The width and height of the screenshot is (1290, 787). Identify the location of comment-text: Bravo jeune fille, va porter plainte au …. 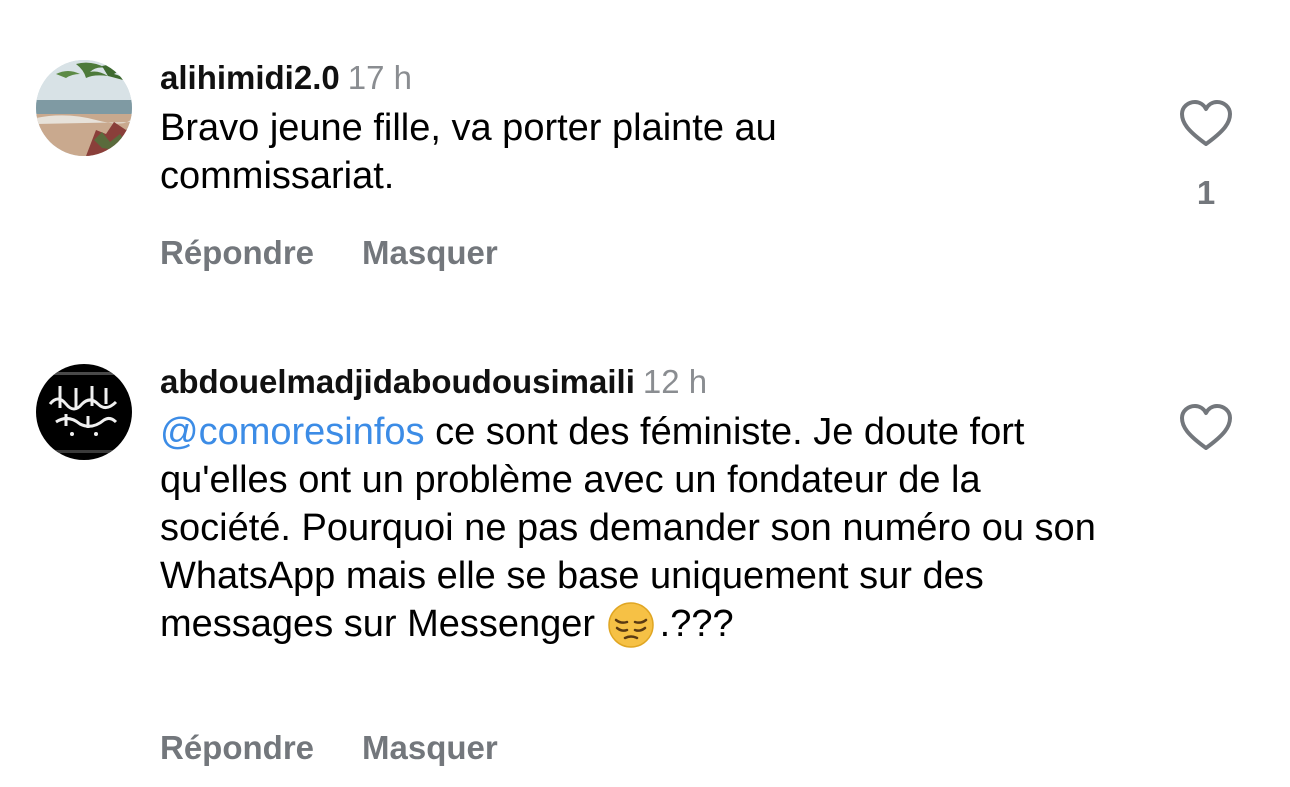
(468, 152).